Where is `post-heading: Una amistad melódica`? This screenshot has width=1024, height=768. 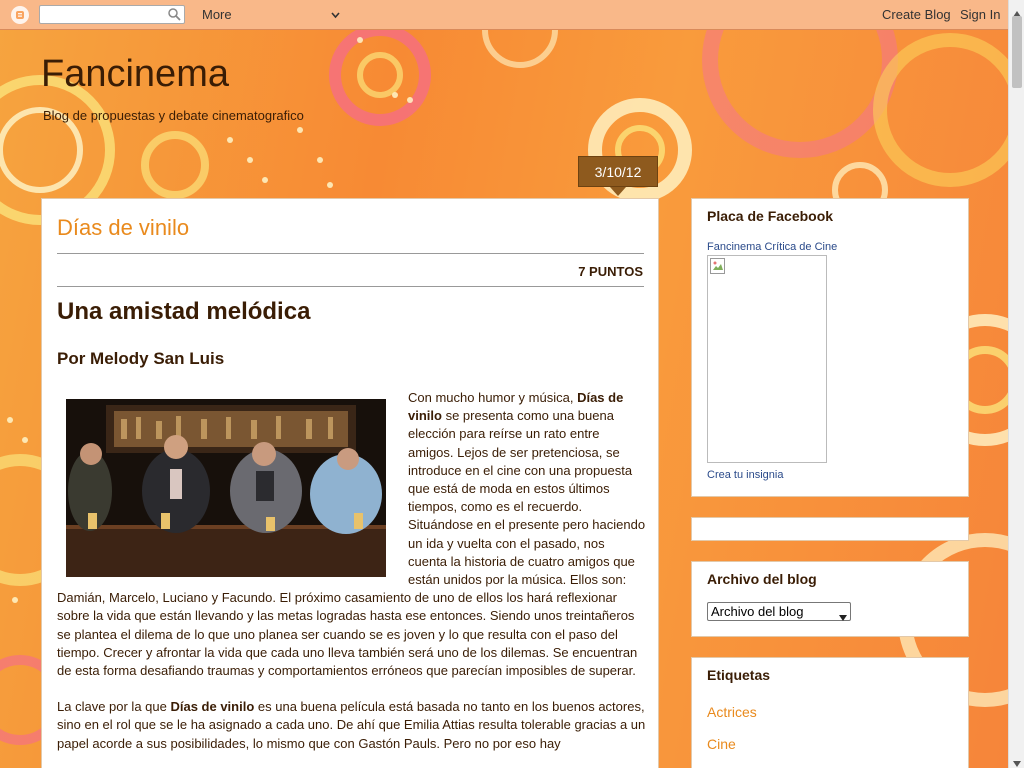
post-heading: Una amistad melódica is located at coordinates (184, 311).